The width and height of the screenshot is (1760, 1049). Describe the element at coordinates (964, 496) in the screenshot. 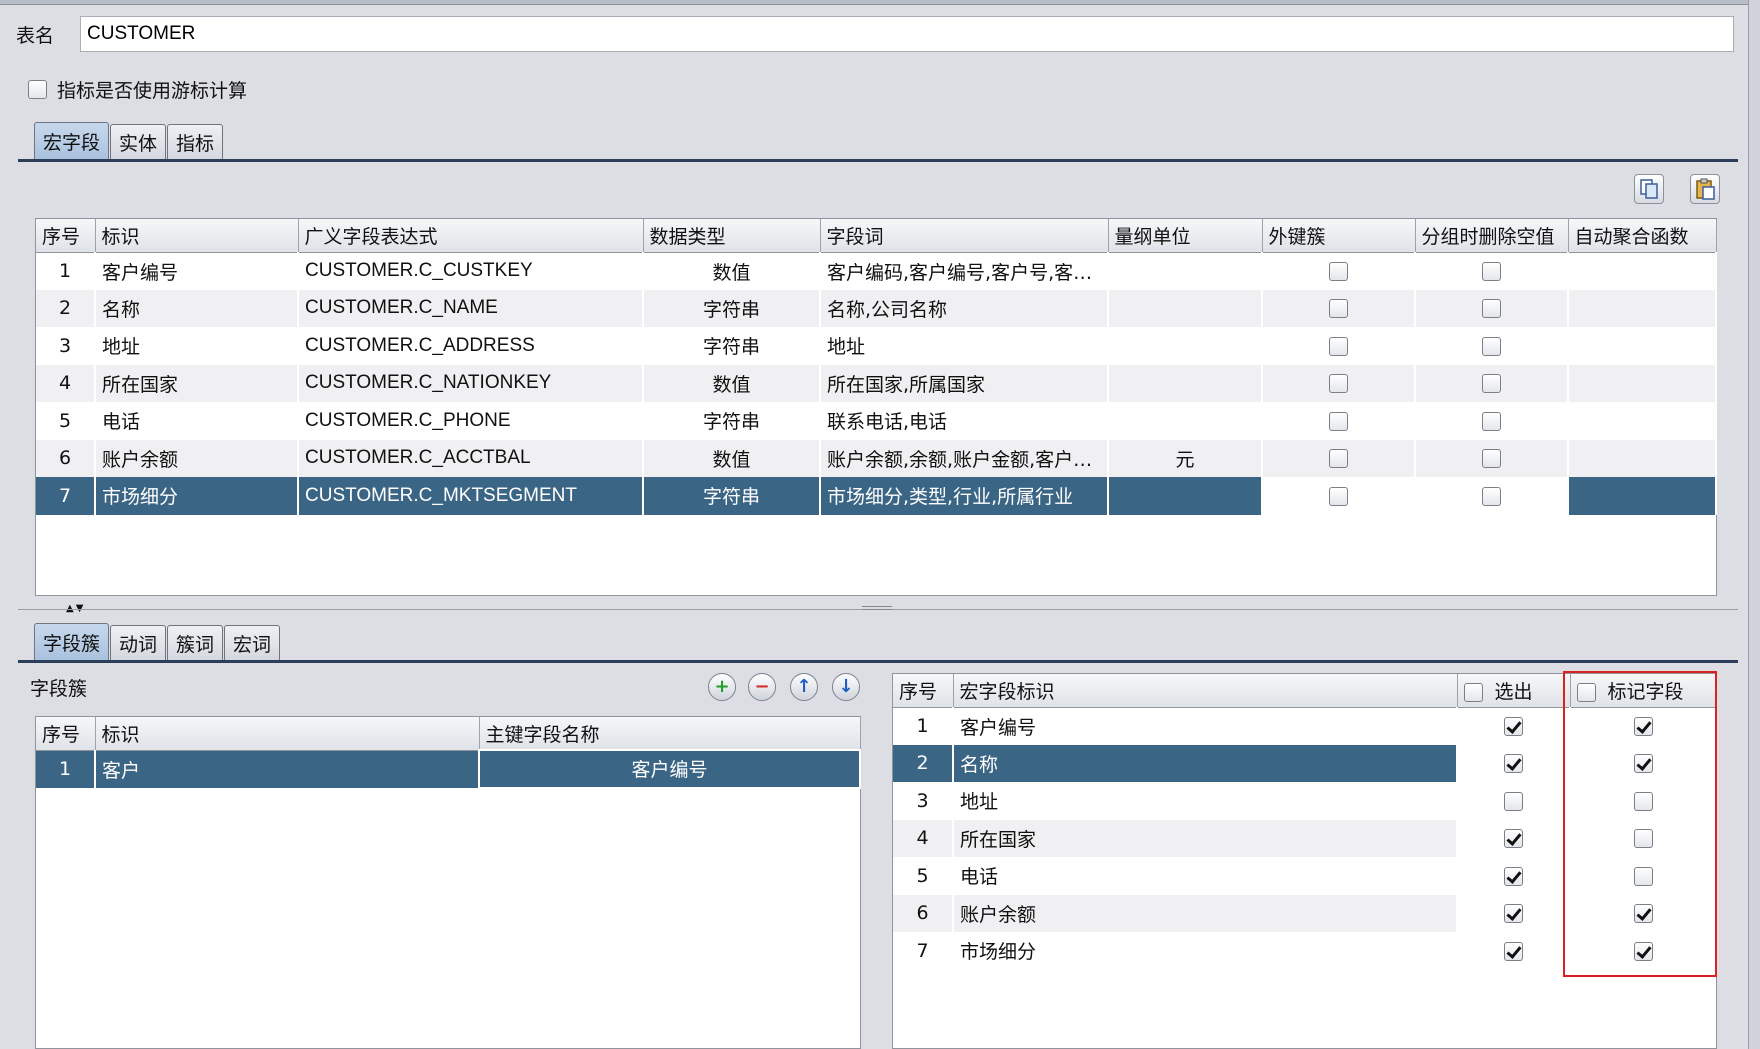

I see `cell-words: 市场细分,类型,行业,所属行业` at that location.